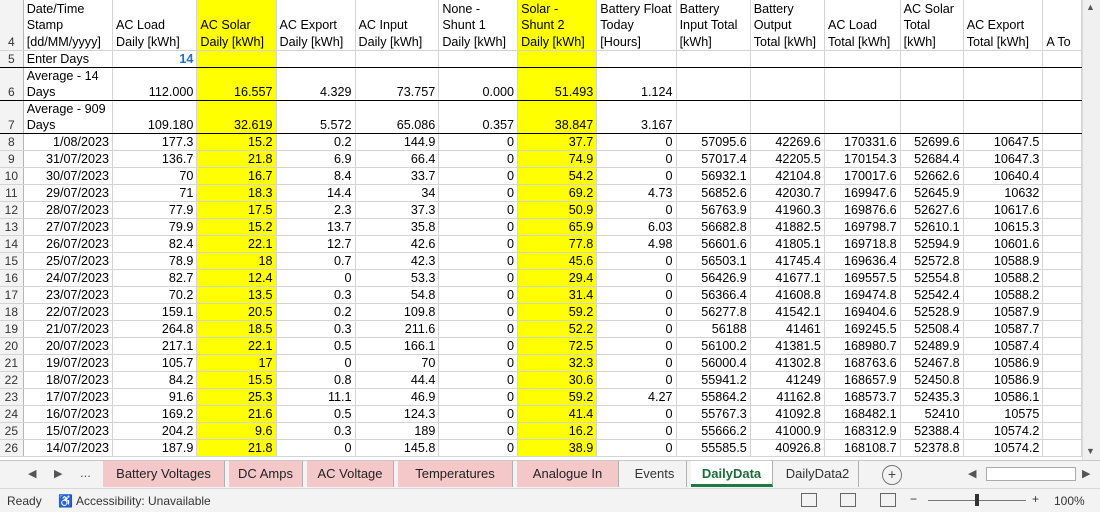 The image size is (1100, 512). I want to click on data-cell: 10647.3, so click(1003, 159).